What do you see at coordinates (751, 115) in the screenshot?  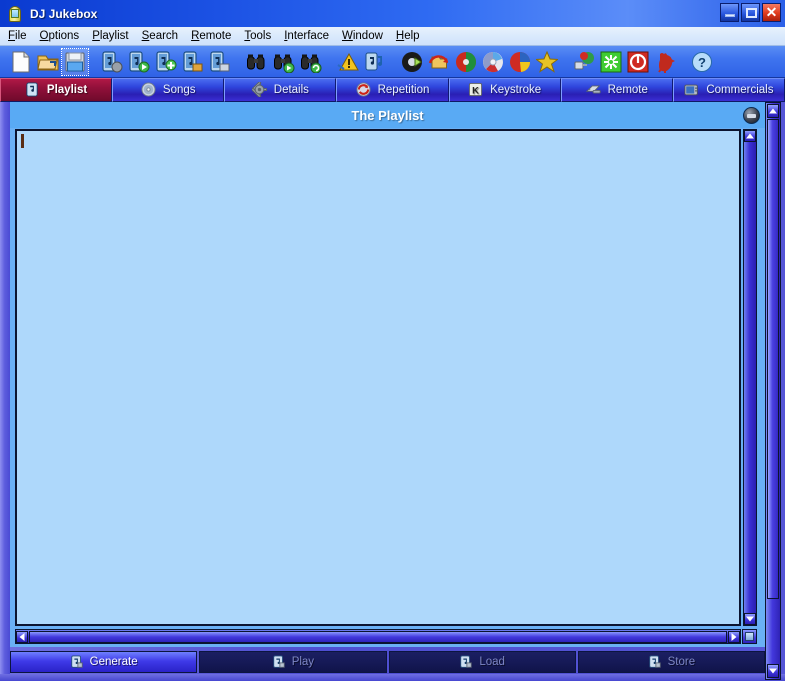 I see `options-dot-button` at bounding box center [751, 115].